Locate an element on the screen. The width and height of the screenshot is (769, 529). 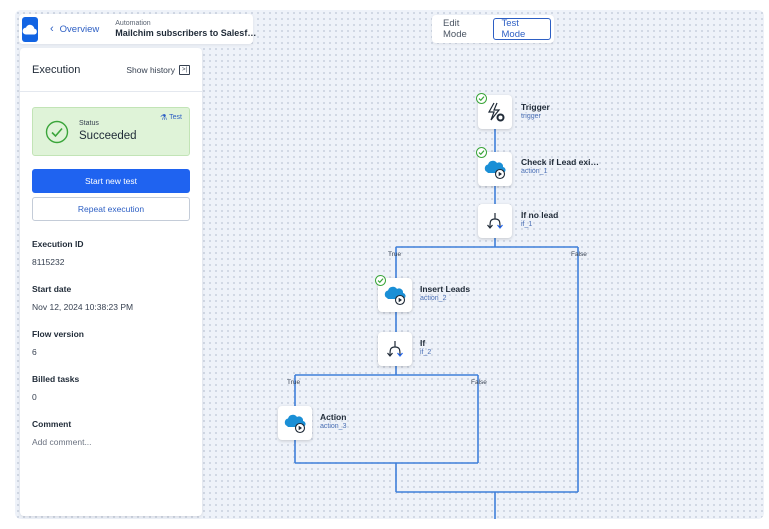
field-value: Nov 12, 2024 10:38:23 PM is located at coordinates (83, 307).